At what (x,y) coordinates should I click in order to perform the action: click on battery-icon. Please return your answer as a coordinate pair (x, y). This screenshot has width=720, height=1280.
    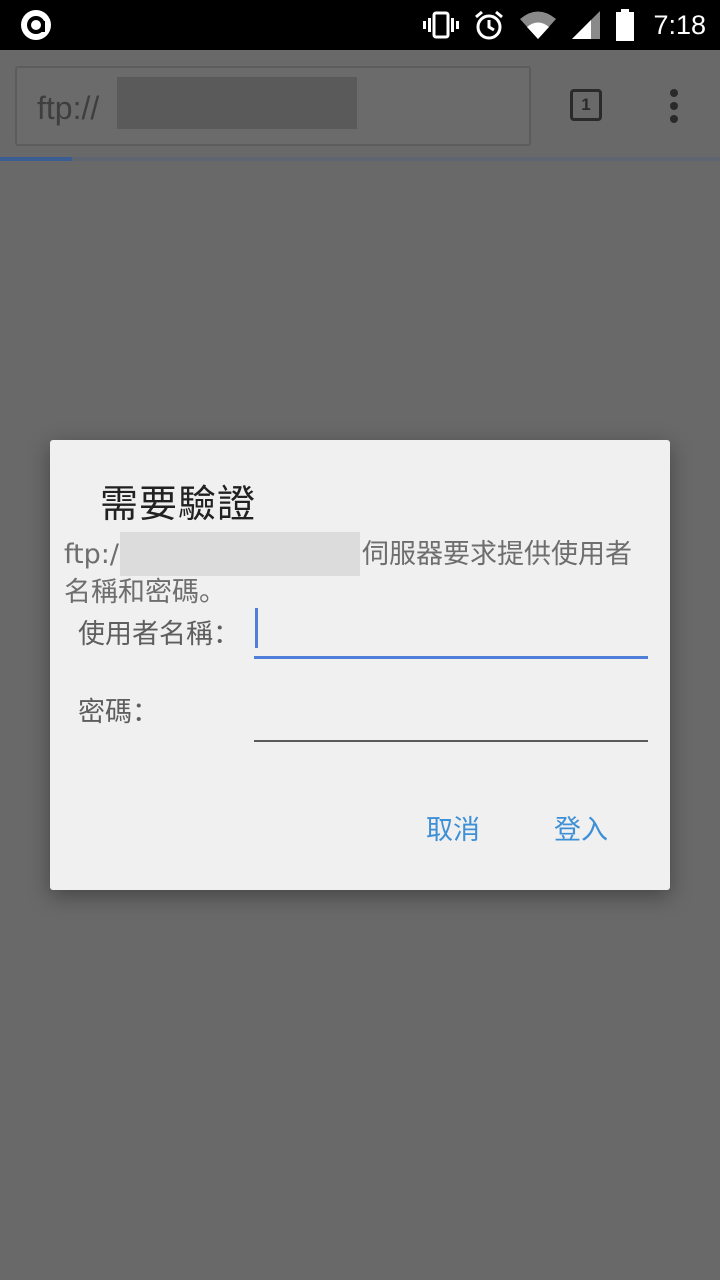
    Looking at the image, I should click on (625, 25).